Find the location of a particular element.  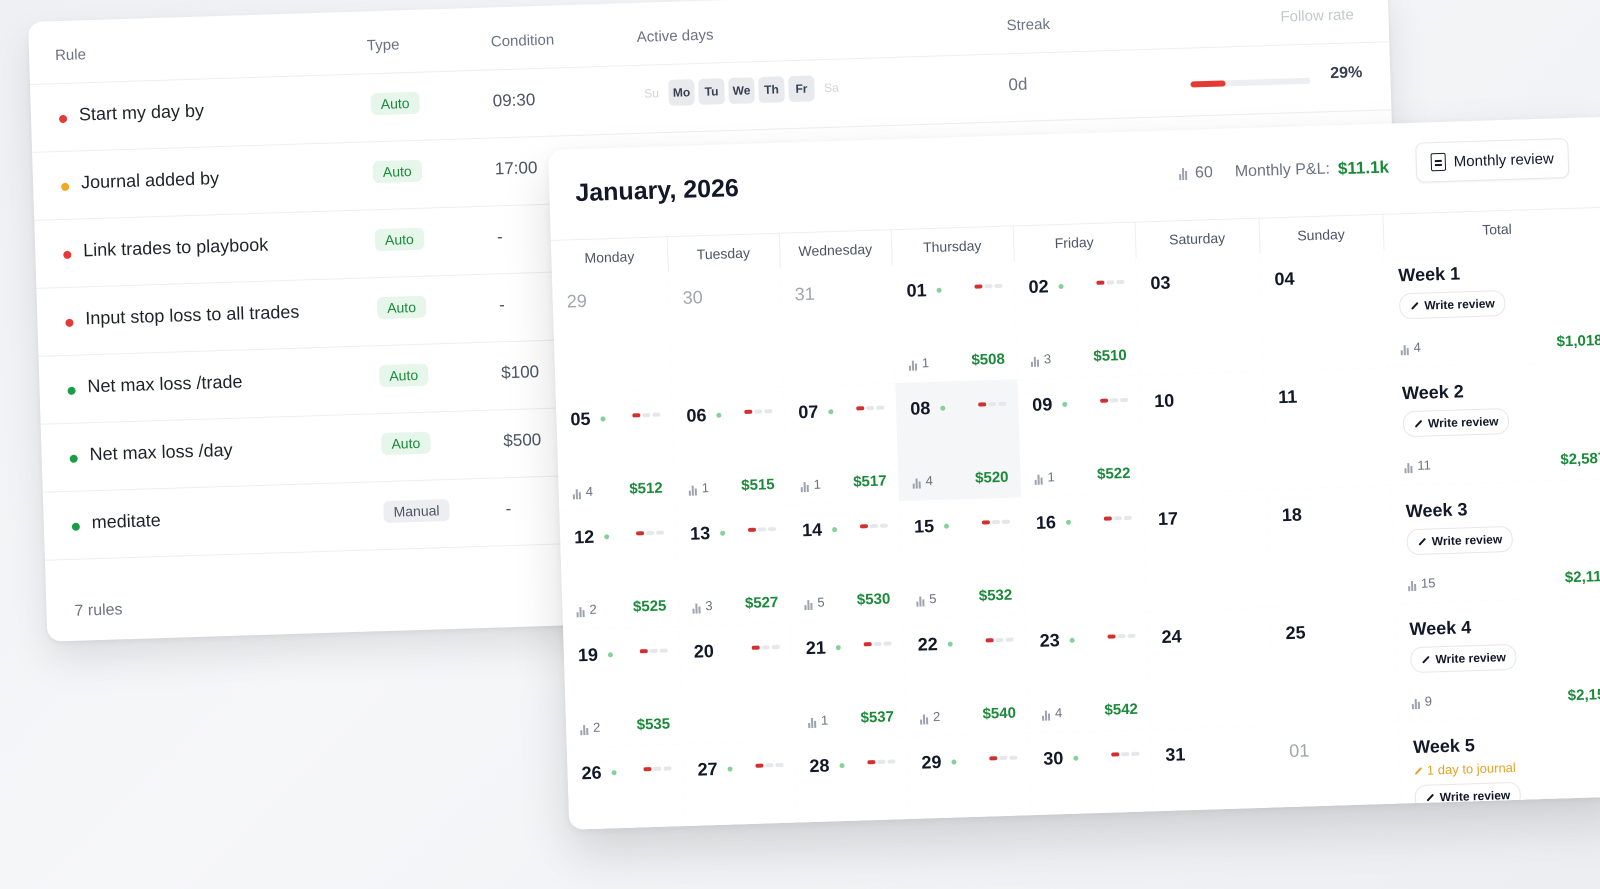

col-header-condition: Condition is located at coordinates (523, 40).